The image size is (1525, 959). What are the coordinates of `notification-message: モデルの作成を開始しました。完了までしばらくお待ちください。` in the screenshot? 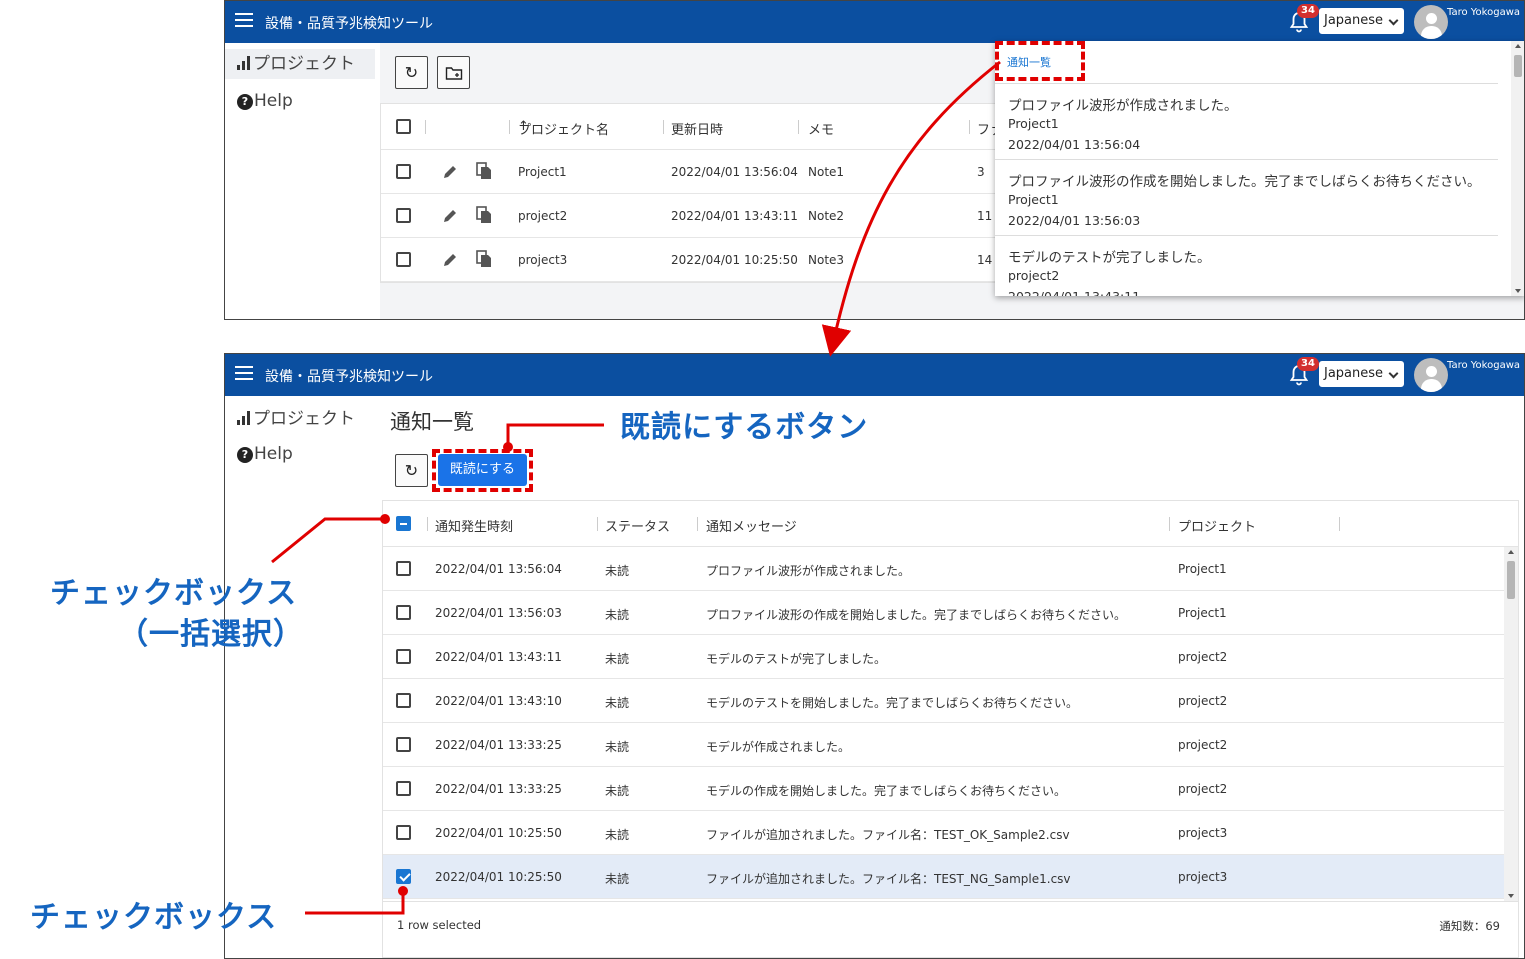 It's located at (886, 791).